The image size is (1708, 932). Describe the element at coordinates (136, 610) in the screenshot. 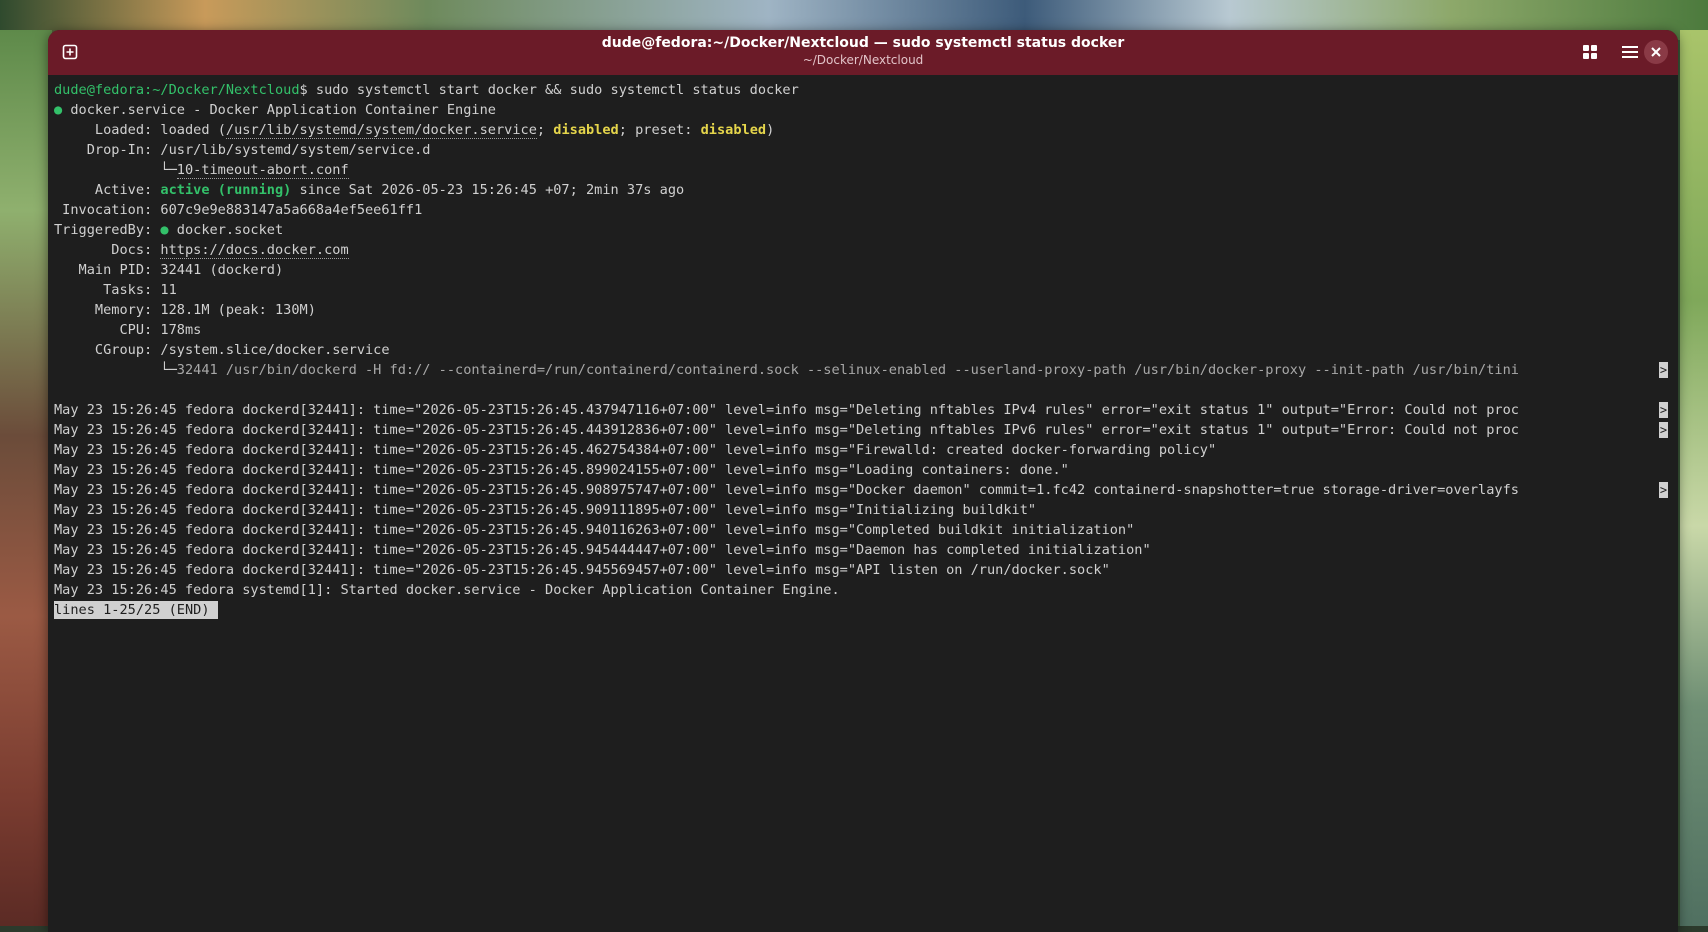

I see `pager-status: lines 1-25/25 (END)` at that location.